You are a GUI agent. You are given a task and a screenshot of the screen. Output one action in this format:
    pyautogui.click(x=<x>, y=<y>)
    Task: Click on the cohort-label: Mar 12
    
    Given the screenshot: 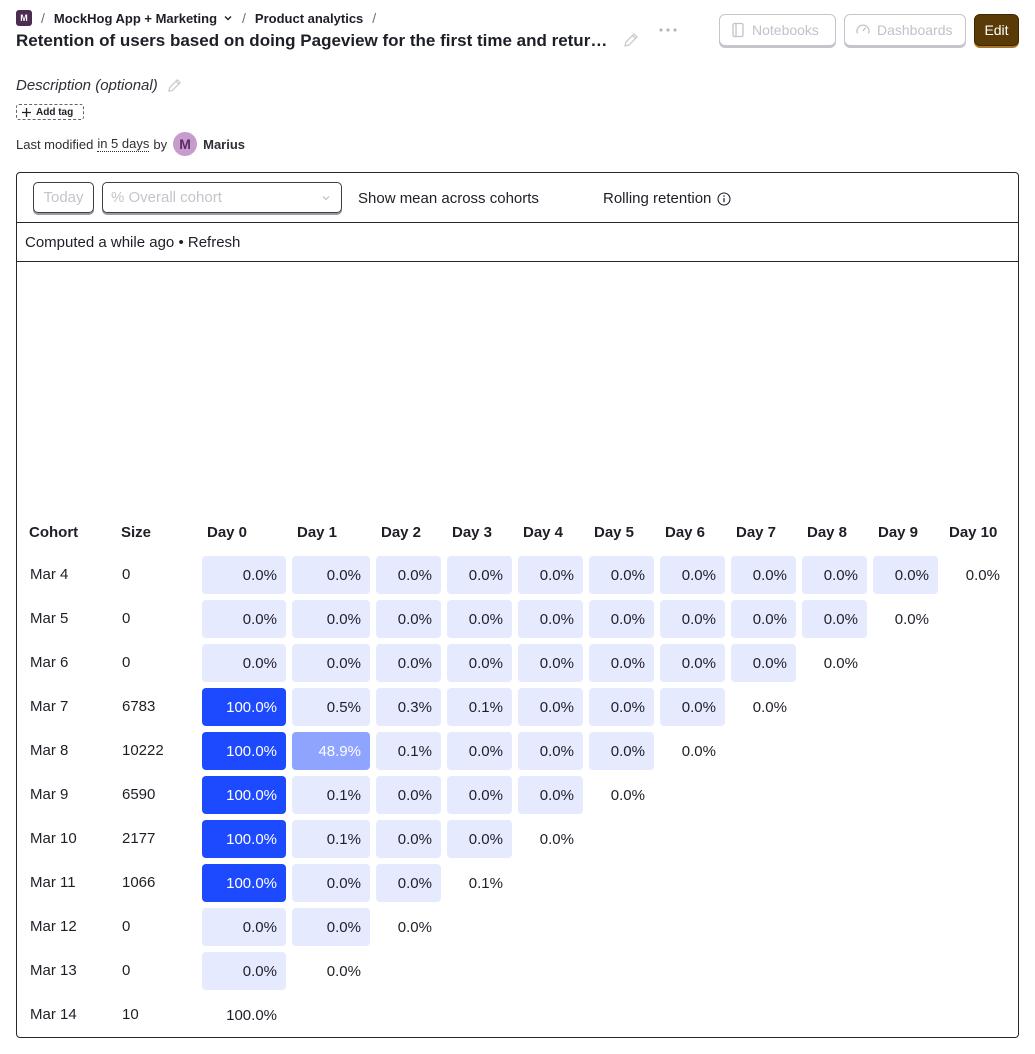 What is the action you would take?
    pyautogui.click(x=53, y=926)
    